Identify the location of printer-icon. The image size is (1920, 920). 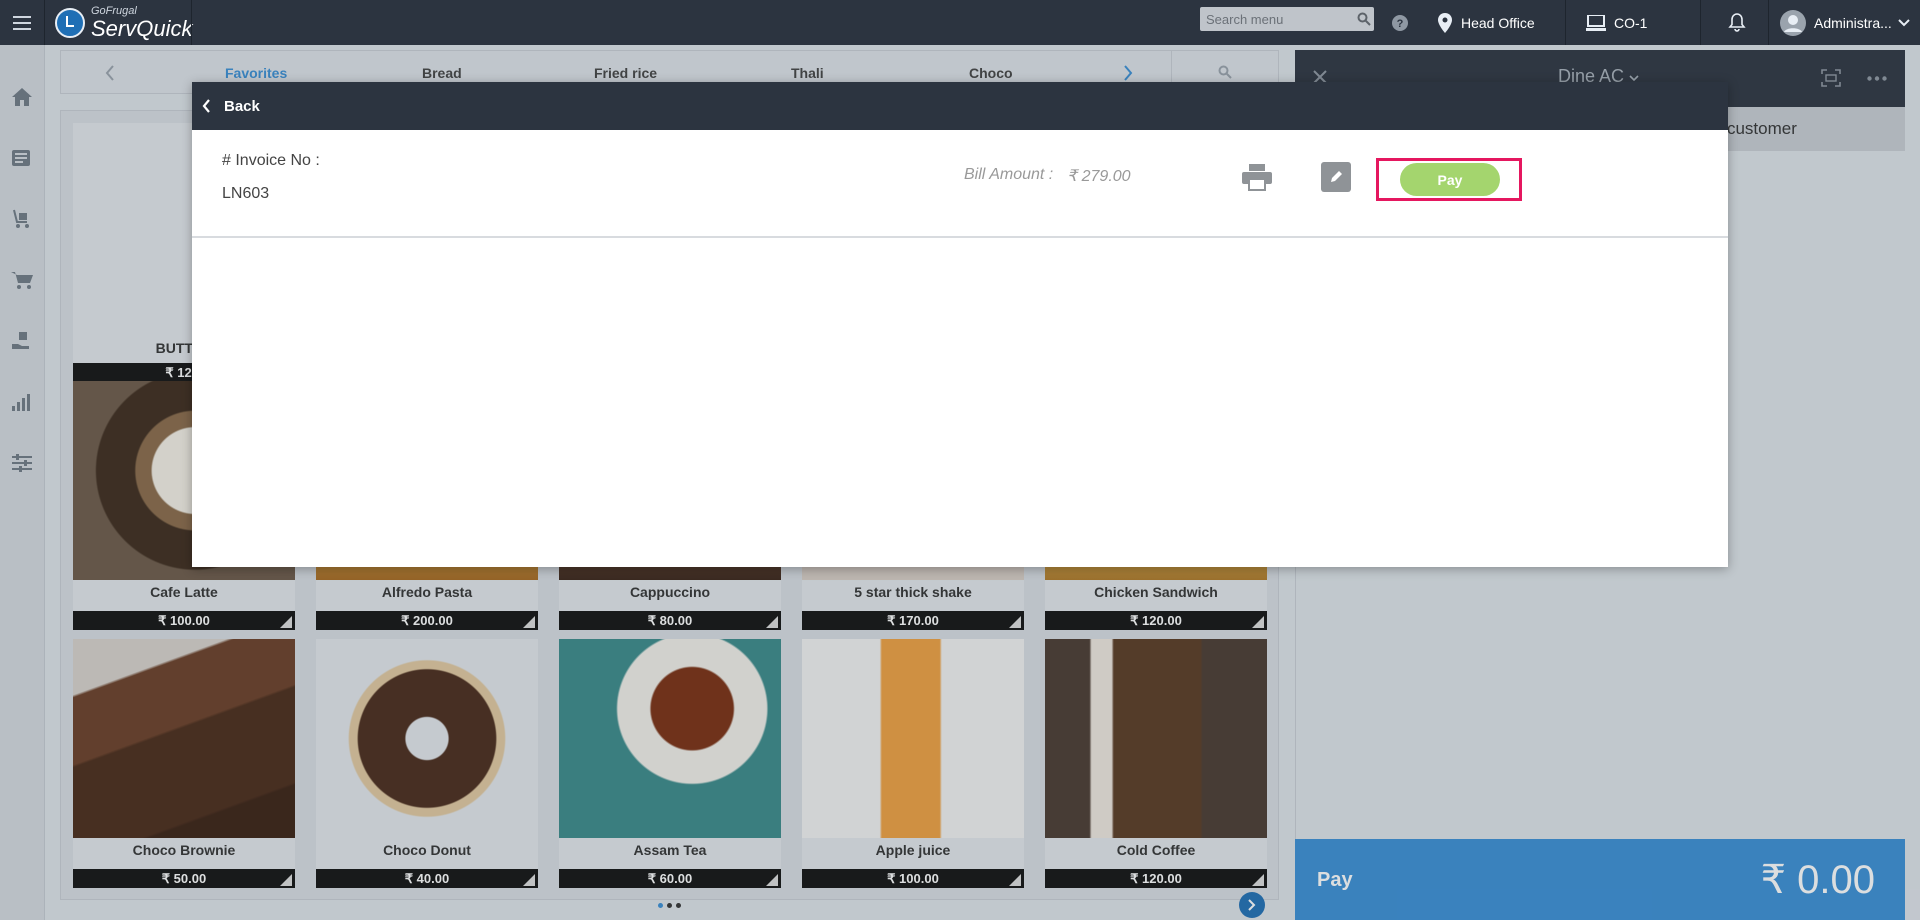
(1257, 177).